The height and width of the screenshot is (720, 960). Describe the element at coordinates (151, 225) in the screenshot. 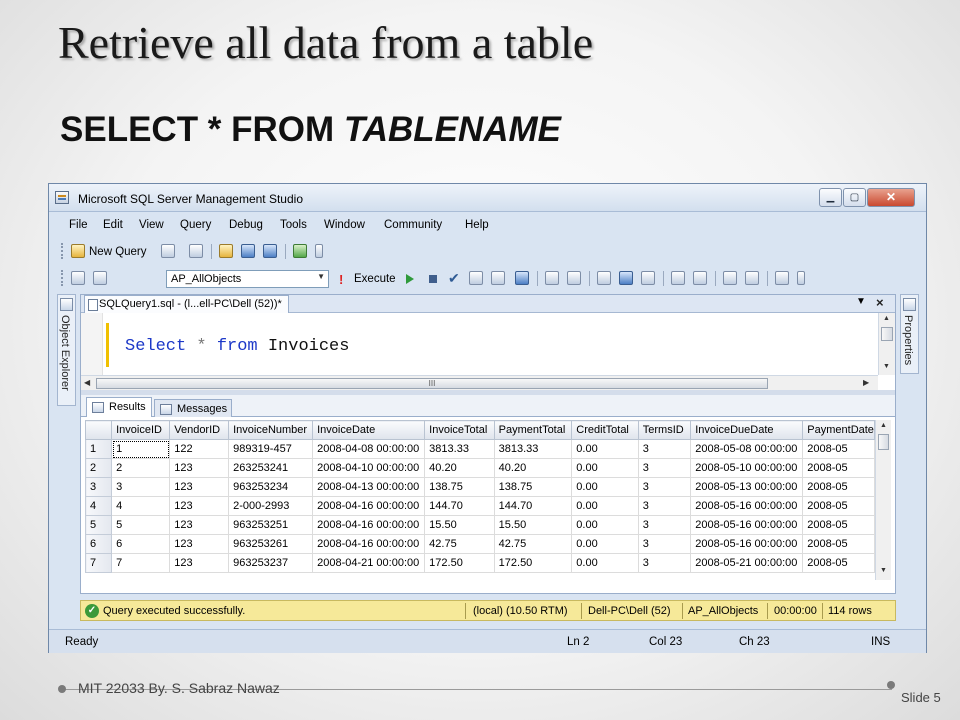

I see `menu-view: View` at that location.